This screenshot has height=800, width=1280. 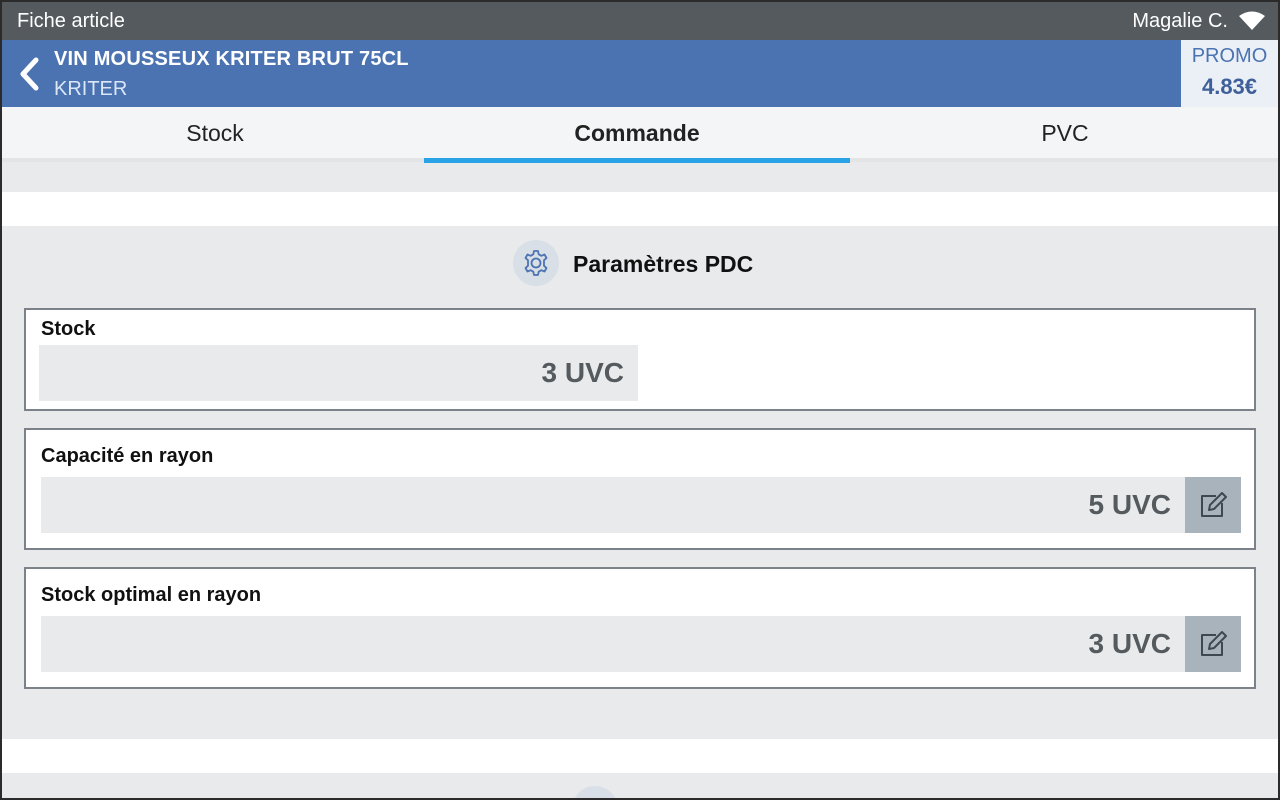 What do you see at coordinates (68, 329) in the screenshot?
I see `stock-label: Stock` at bounding box center [68, 329].